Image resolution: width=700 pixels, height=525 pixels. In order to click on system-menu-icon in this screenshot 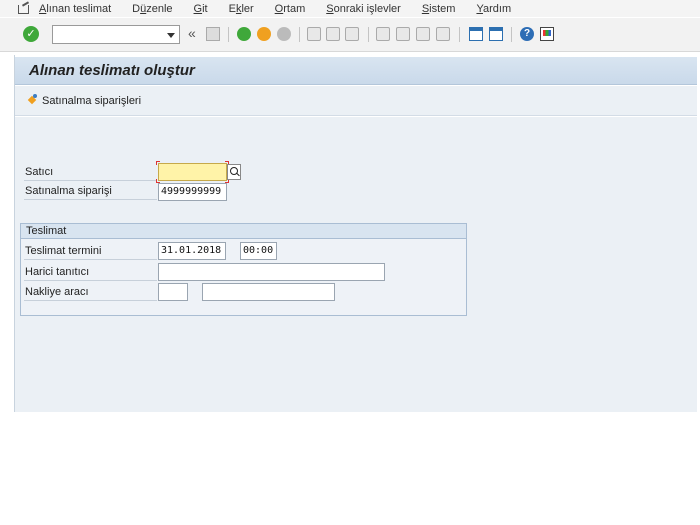, I will do `click(24, 8)`.